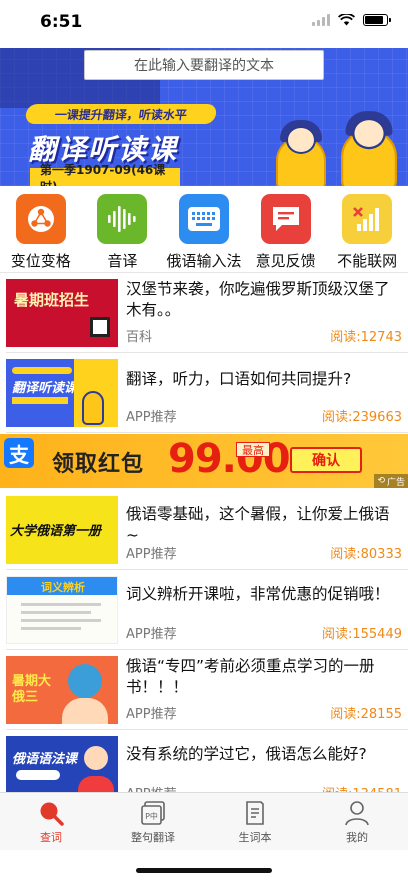 The width and height of the screenshot is (408, 883). What do you see at coordinates (204, 870) in the screenshot?
I see `home-indicator` at bounding box center [204, 870].